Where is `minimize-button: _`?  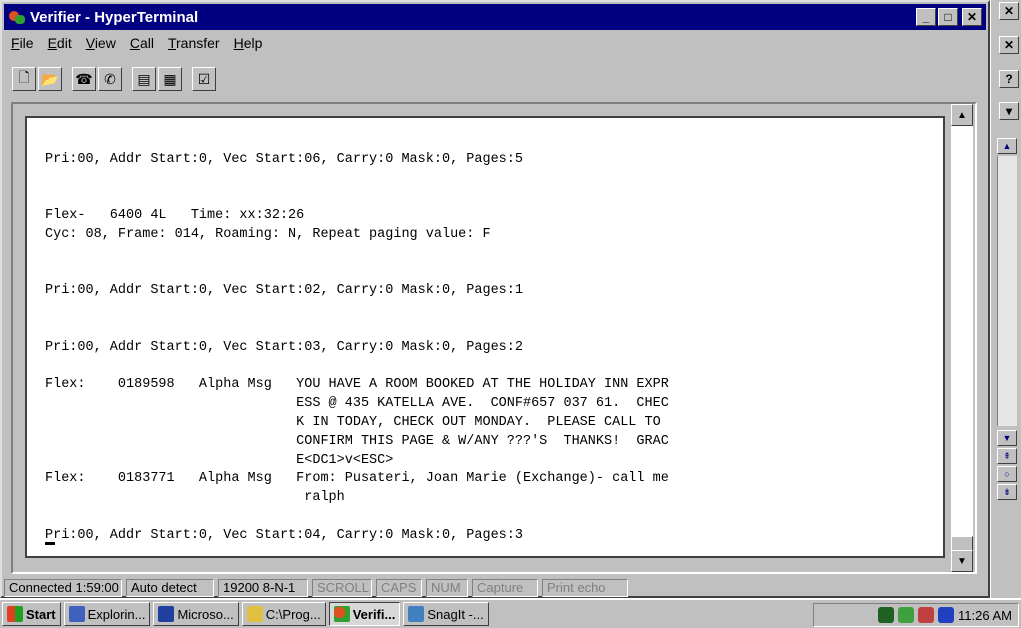 minimize-button: _ is located at coordinates (926, 17).